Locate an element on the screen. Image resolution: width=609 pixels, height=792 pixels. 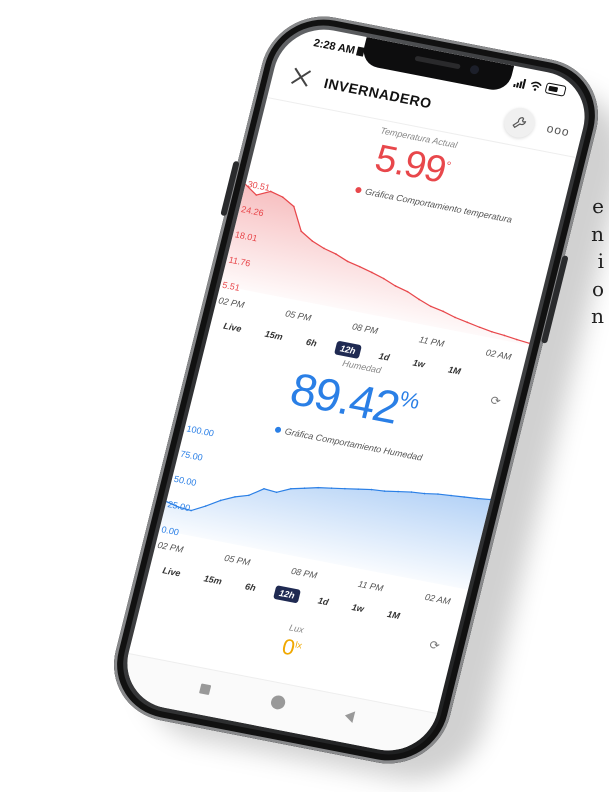
page-title: INVERNADERO is located at coordinates (378, 93).